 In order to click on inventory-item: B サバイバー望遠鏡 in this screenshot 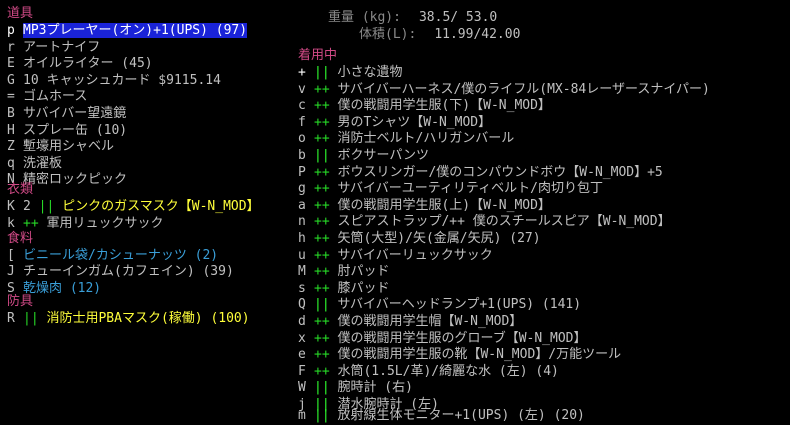, I will do `click(66, 114)`.